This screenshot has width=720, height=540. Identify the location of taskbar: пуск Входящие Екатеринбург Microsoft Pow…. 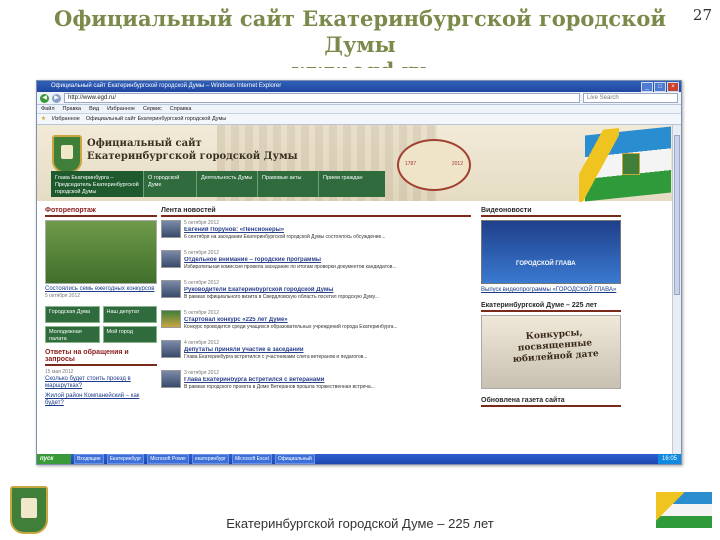
(359, 459).